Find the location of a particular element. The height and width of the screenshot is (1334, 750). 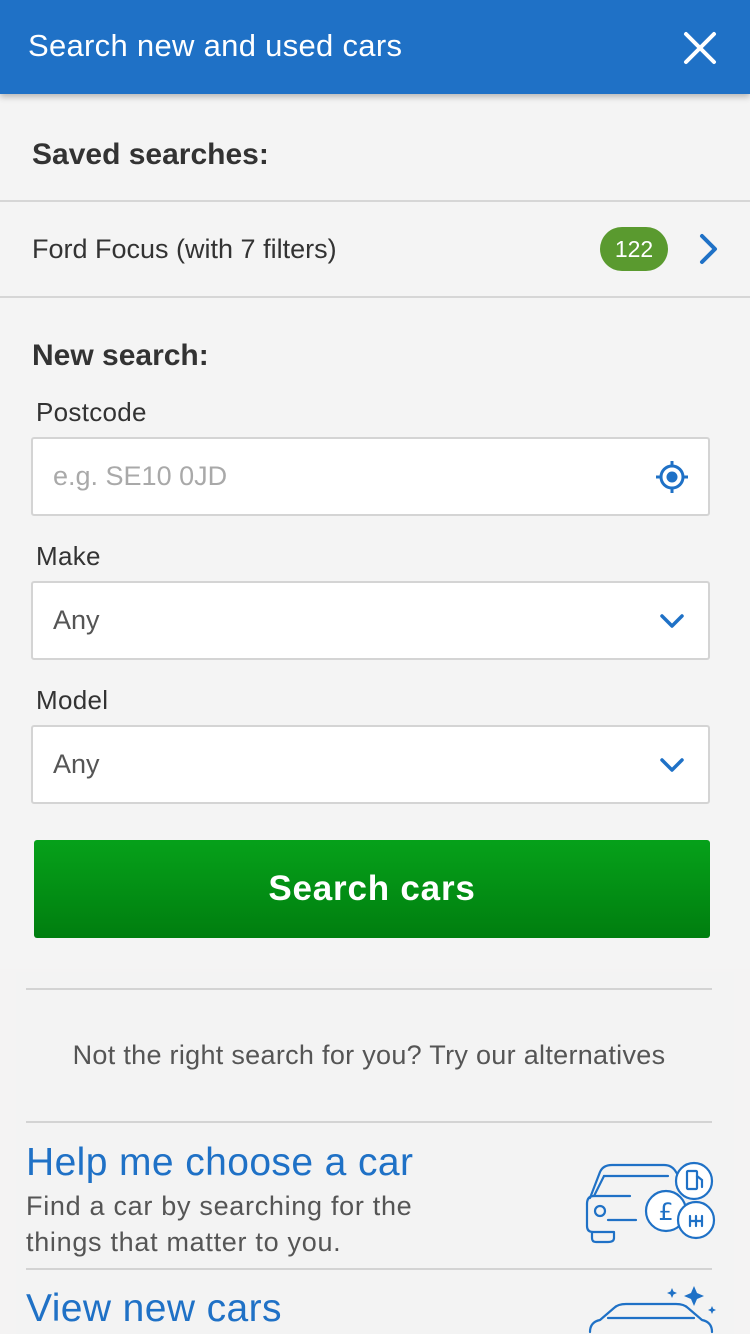

make-dropdown-toggle is located at coordinates (672, 621).